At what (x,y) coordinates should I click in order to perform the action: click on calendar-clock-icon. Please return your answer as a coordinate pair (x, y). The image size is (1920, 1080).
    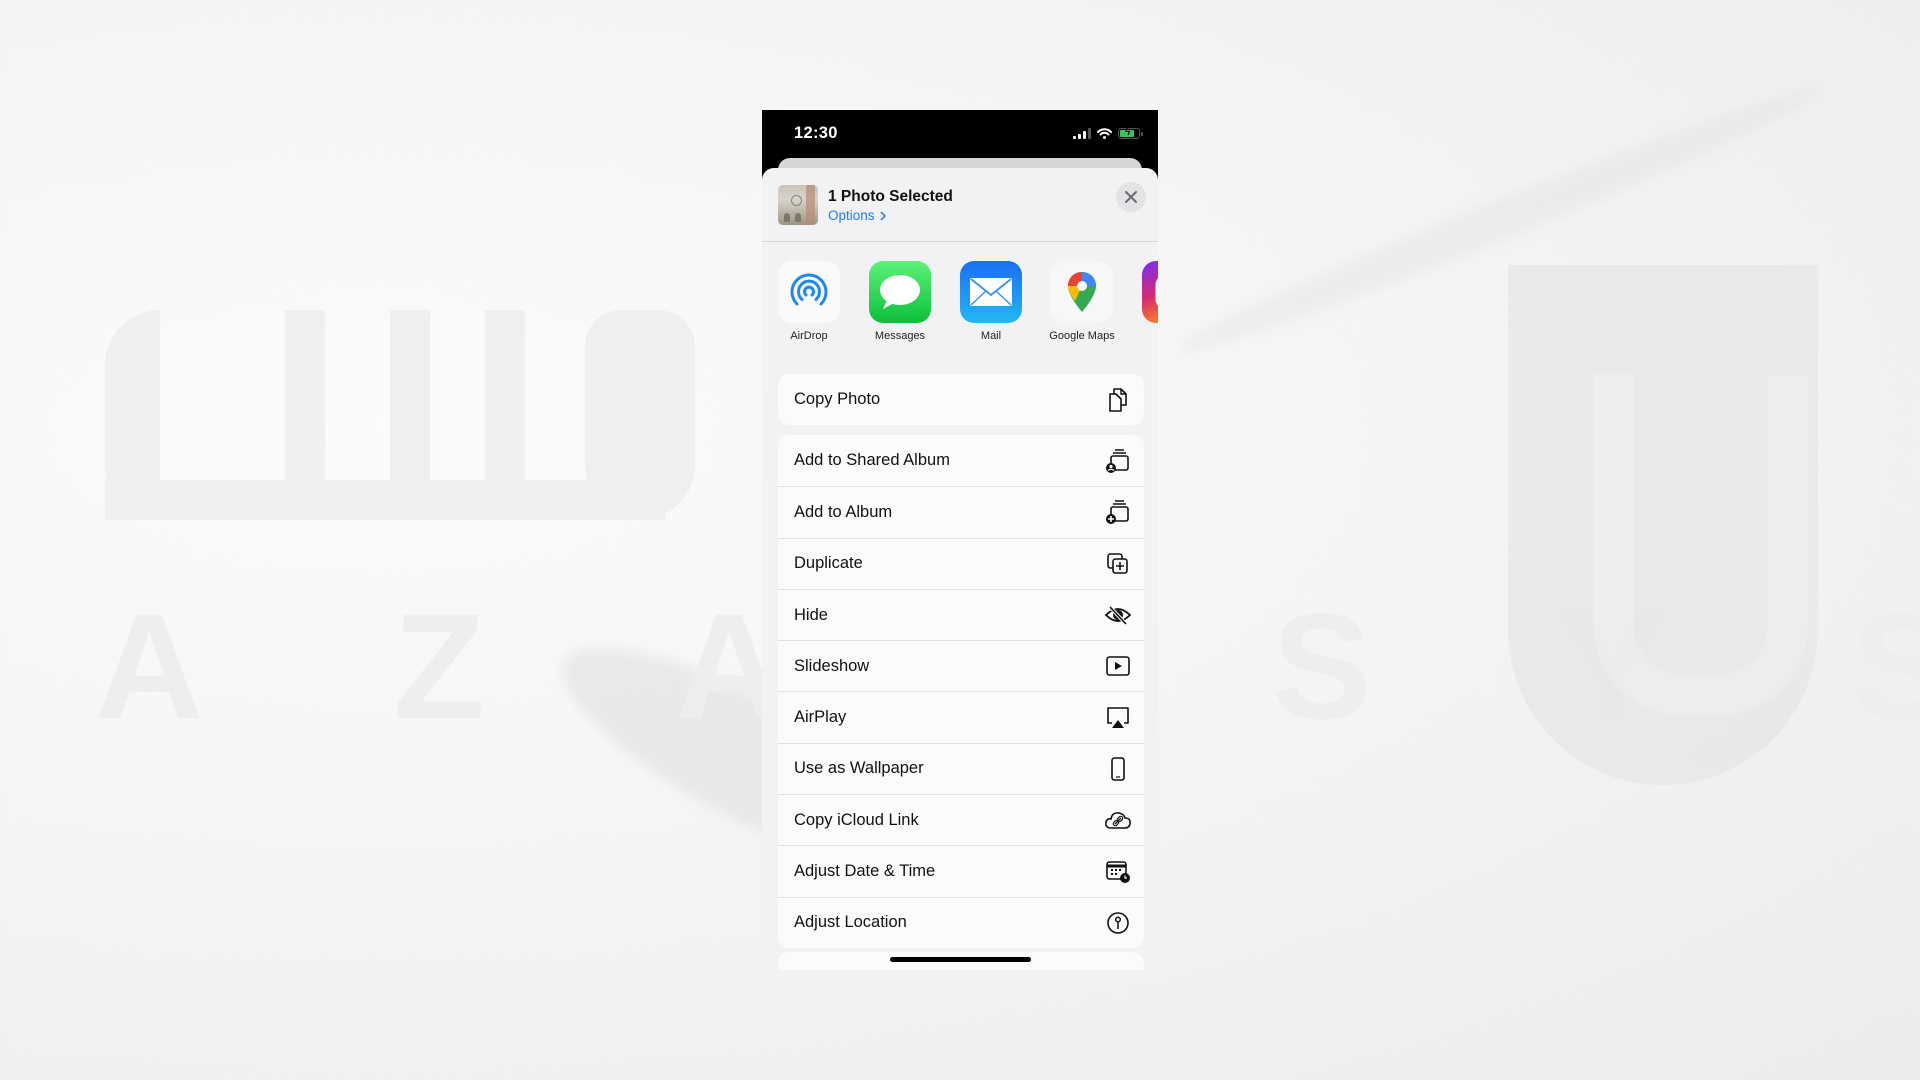
    Looking at the image, I should click on (1118, 872).